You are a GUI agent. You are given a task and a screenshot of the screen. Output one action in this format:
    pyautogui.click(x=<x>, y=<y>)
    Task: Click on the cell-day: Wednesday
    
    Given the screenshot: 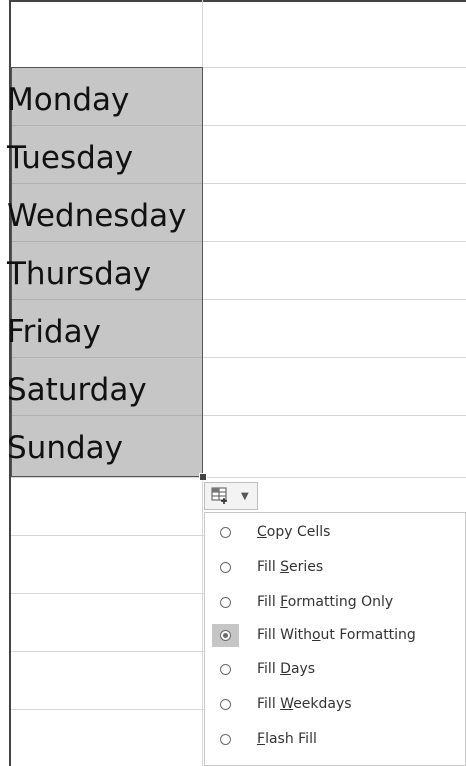 What is the action you would take?
    pyautogui.click(x=96, y=213)
    